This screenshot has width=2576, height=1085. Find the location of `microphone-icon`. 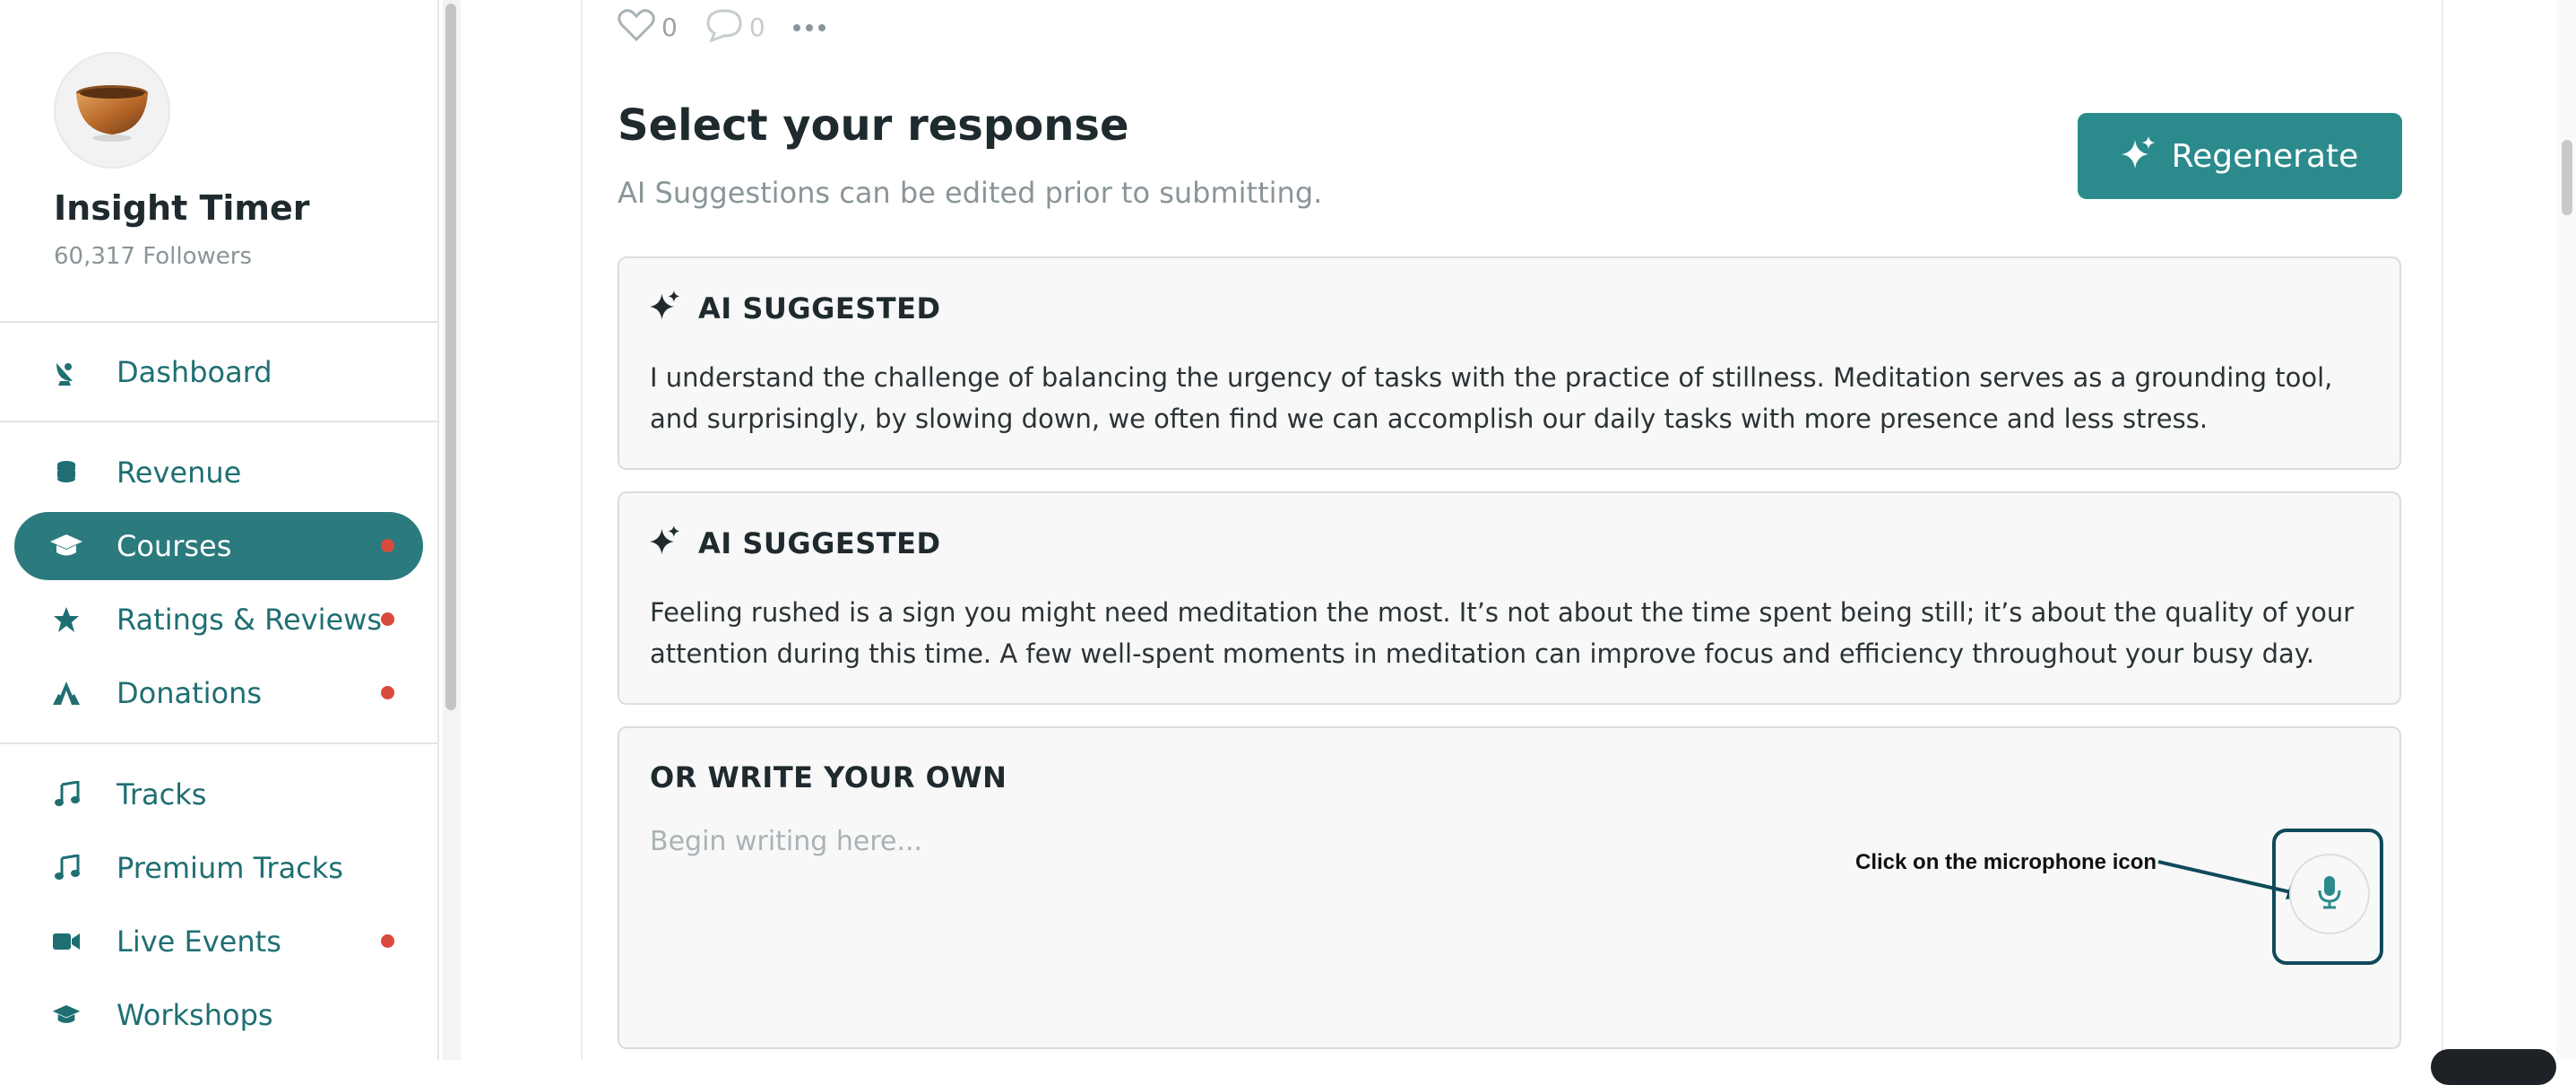

microphone-icon is located at coordinates (2329, 894).